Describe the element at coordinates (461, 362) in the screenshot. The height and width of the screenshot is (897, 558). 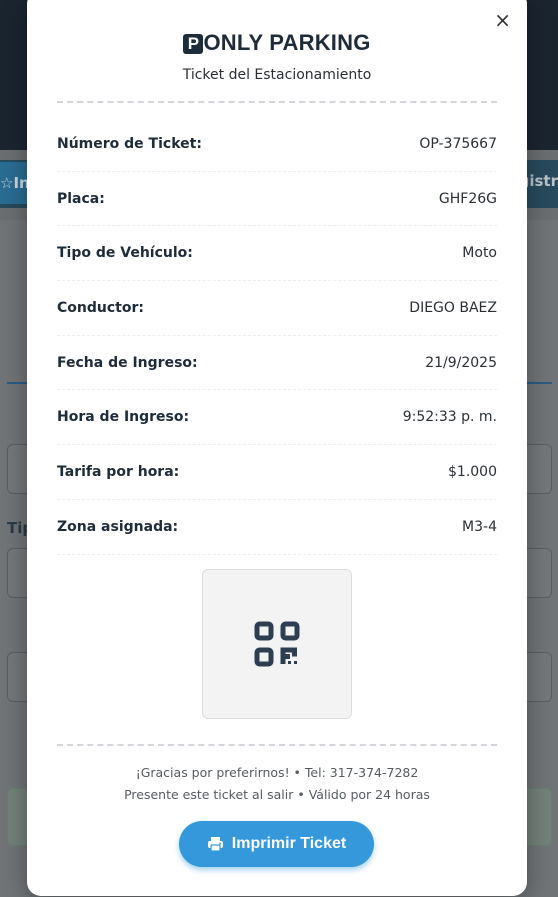
I see `row-value: 21/9/2025` at that location.